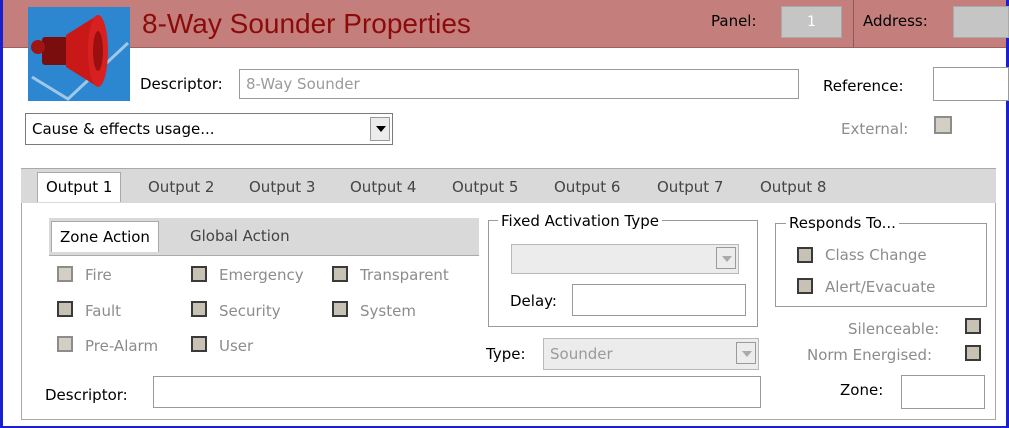 The width and height of the screenshot is (1009, 428). I want to click on output-descriptor-input, so click(457, 392).